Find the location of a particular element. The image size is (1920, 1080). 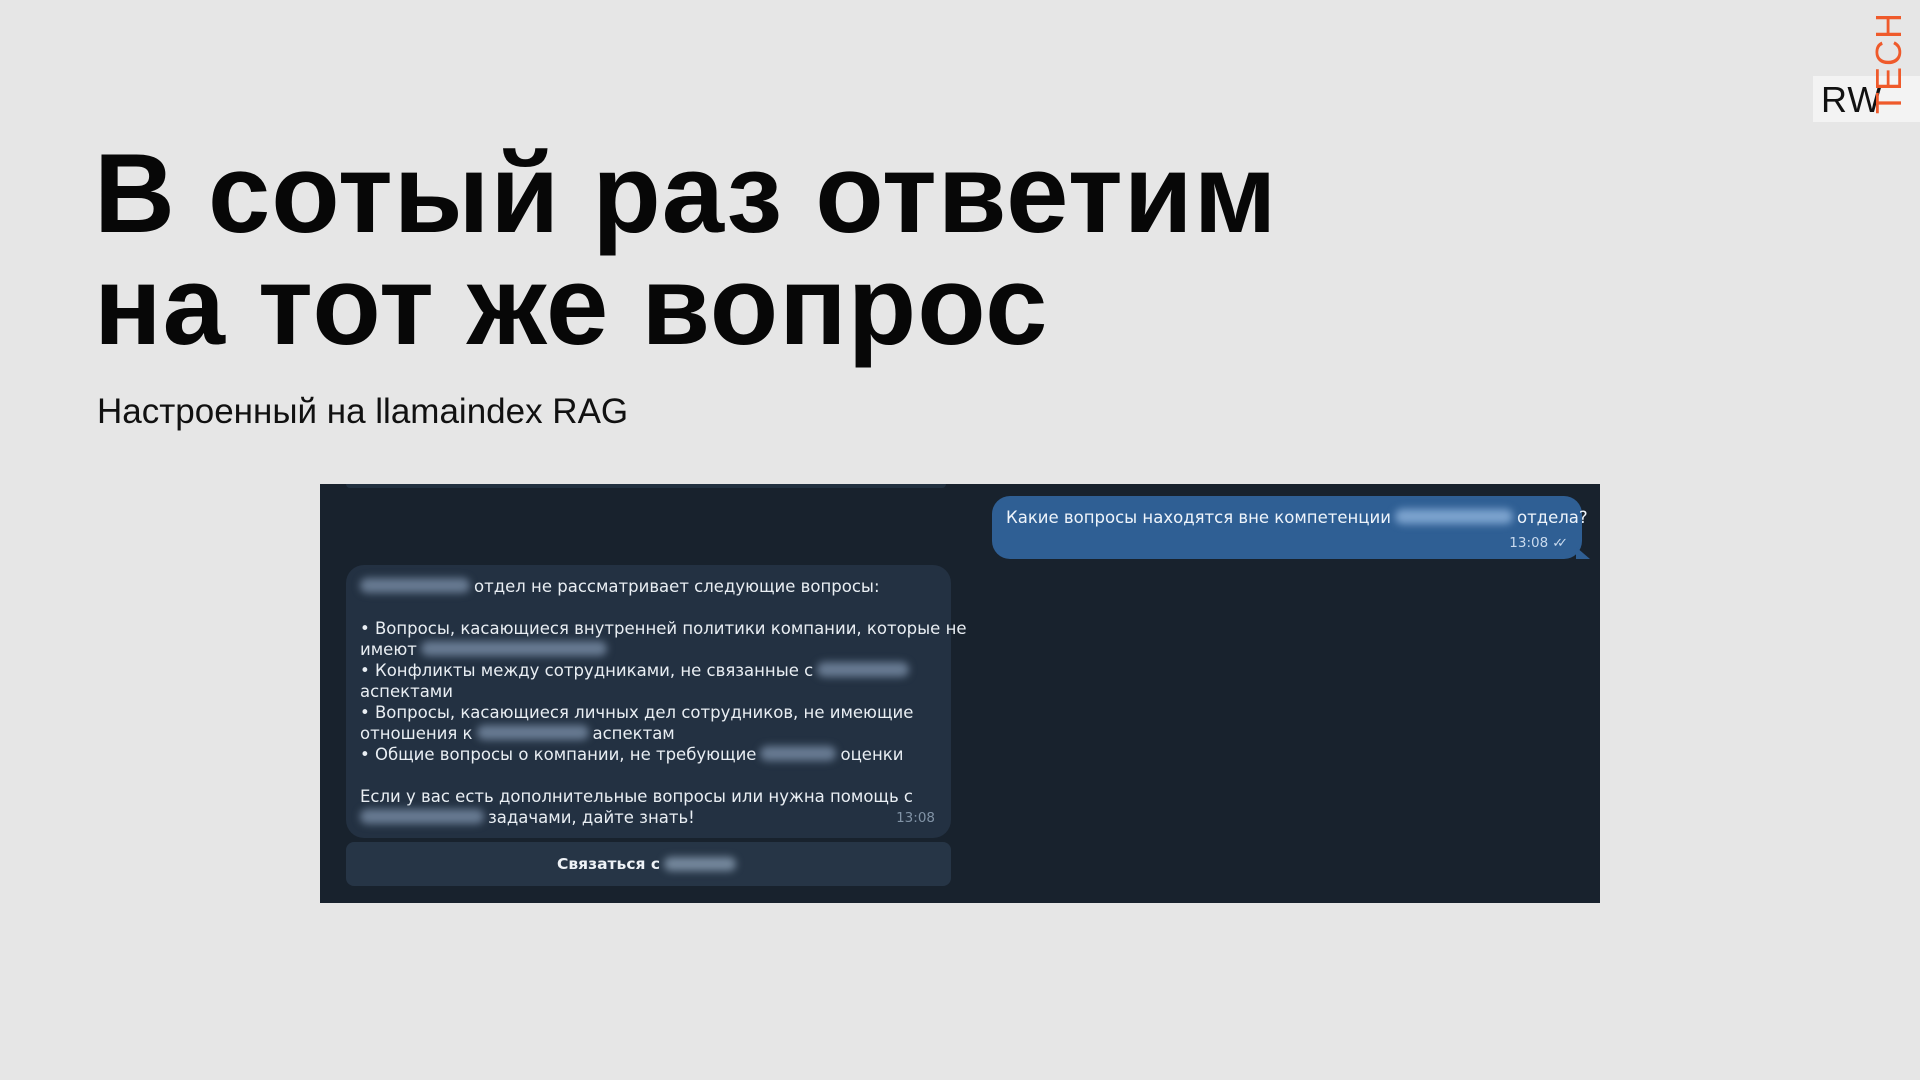

message-line: аспектами is located at coordinates (648, 691).